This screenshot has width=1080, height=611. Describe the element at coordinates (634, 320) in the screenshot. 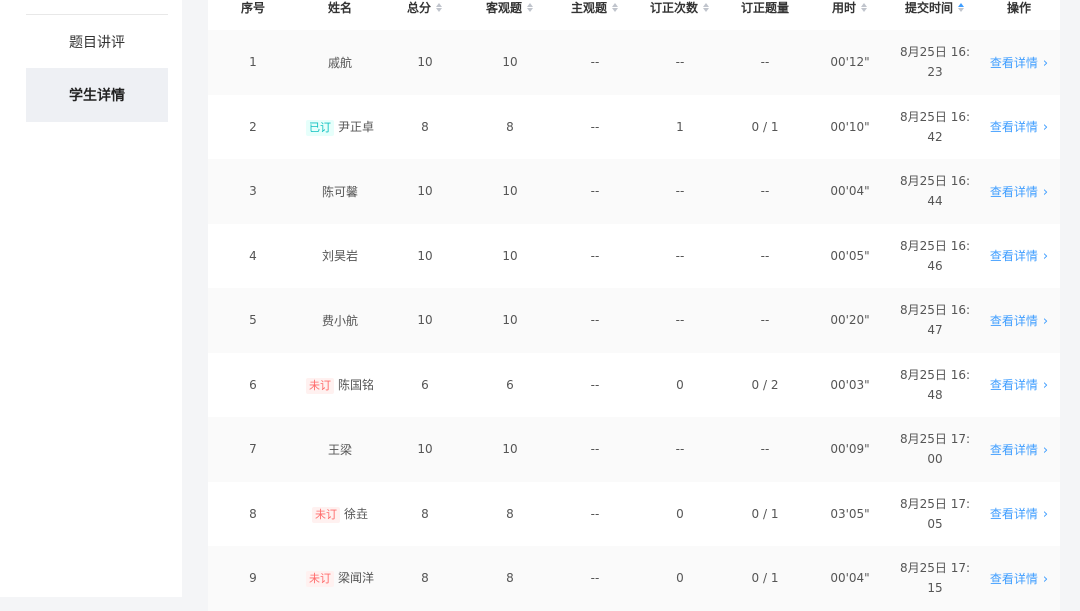

I see `table-row: 5 费小航 10 10 -- -- -- 00'20" 8月25日 16: 47 查看详情 ›` at that location.